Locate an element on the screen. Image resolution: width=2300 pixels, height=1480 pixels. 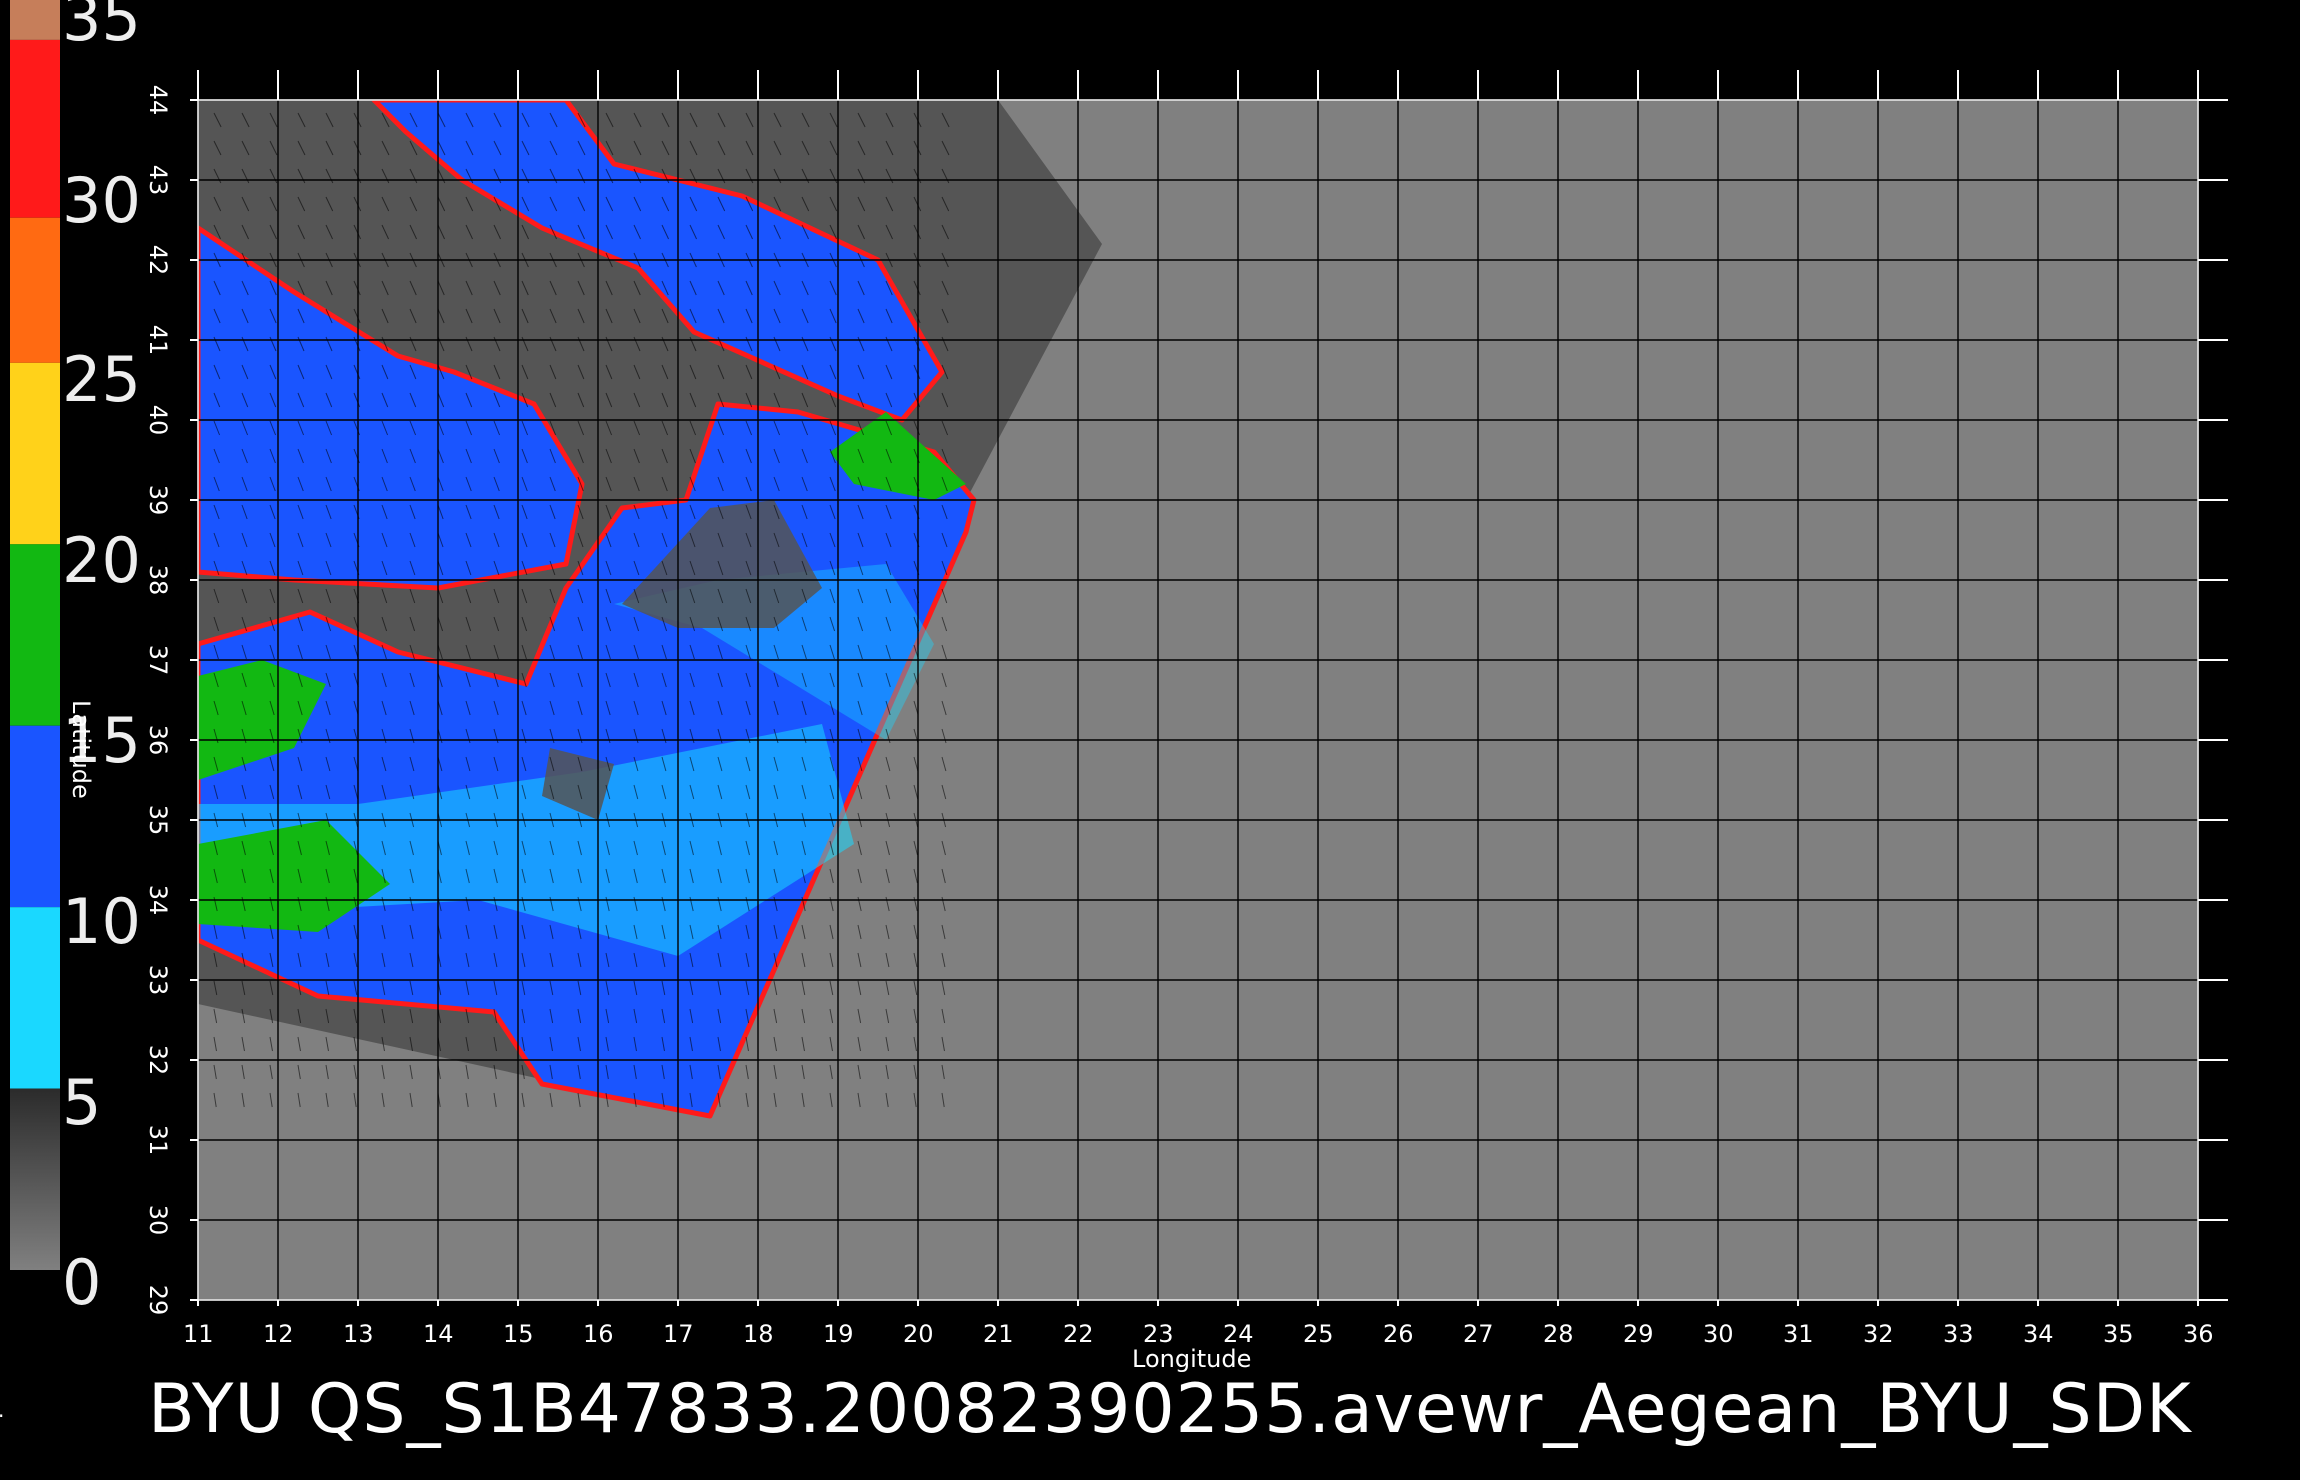
latitude-tick-label: 40 is located at coordinates (158, 420).